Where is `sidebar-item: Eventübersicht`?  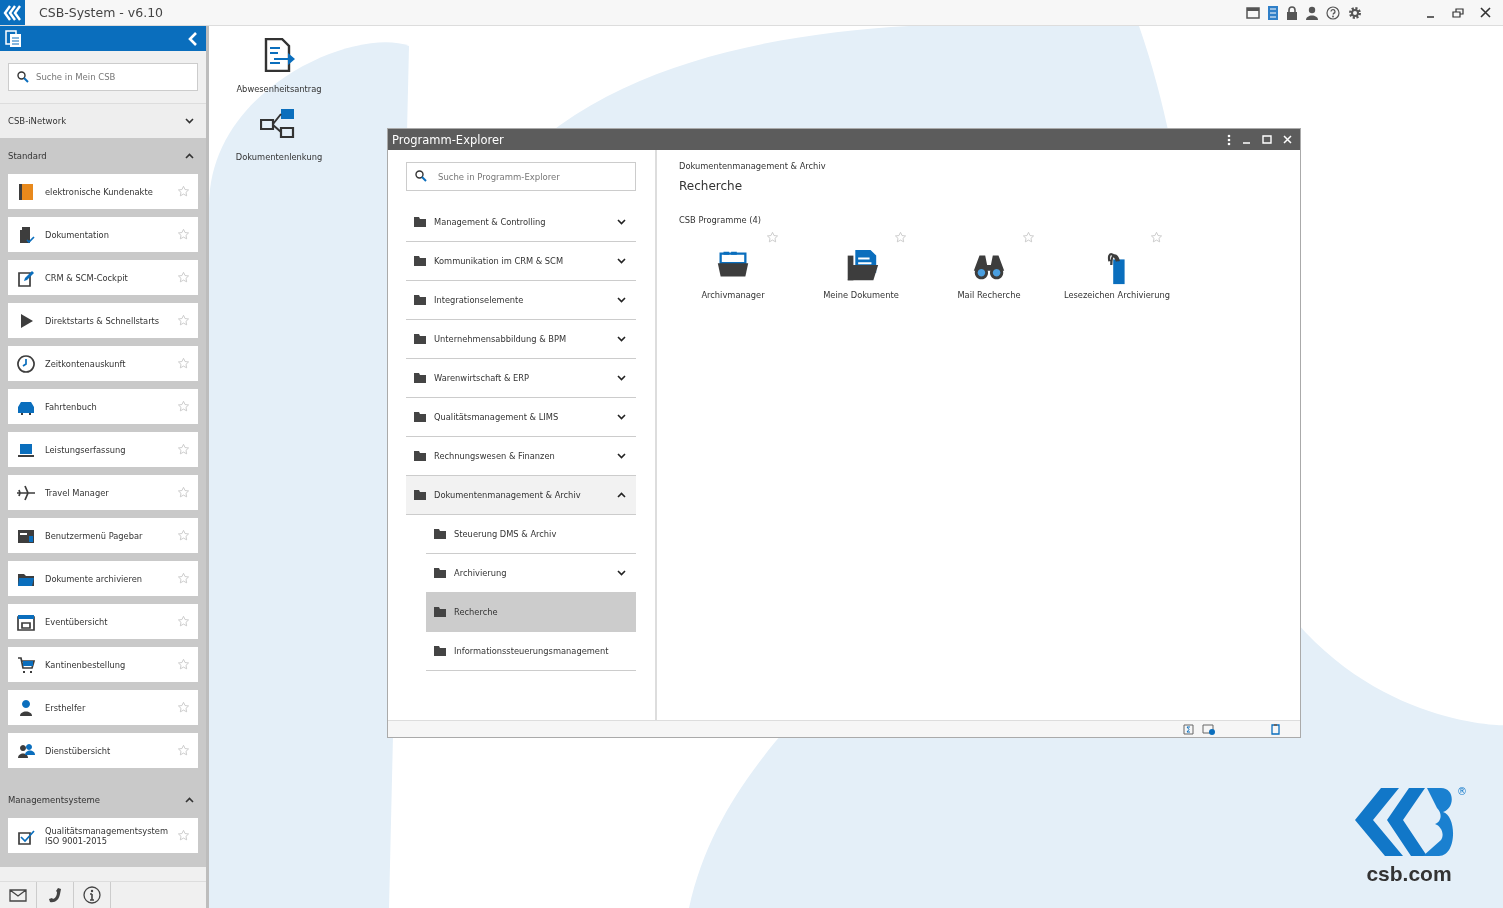 sidebar-item: Eventübersicht is located at coordinates (103, 621).